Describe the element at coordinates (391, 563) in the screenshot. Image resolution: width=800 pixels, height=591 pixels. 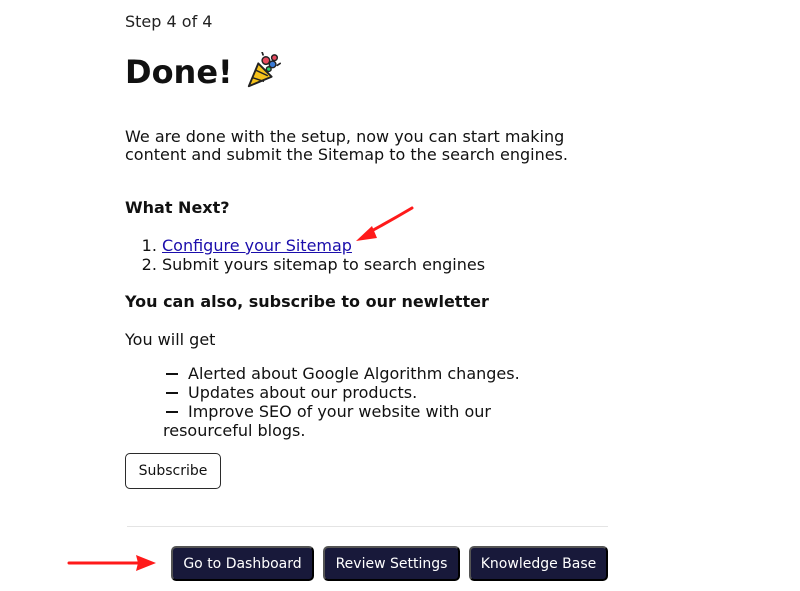
I see `review-settings-button: Review Settings` at that location.